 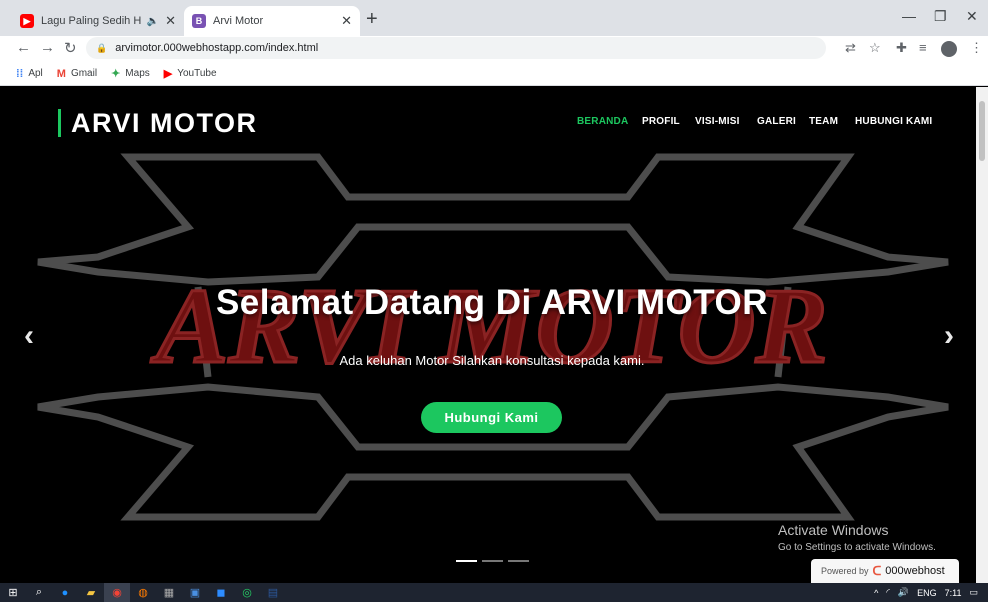 I want to click on close-window-icon: ✕, so click(x=972, y=16).